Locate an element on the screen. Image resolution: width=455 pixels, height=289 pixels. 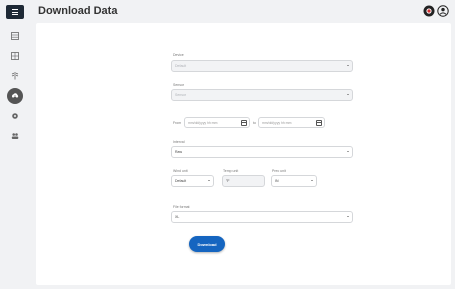
download-button: Download is located at coordinates (207, 244).